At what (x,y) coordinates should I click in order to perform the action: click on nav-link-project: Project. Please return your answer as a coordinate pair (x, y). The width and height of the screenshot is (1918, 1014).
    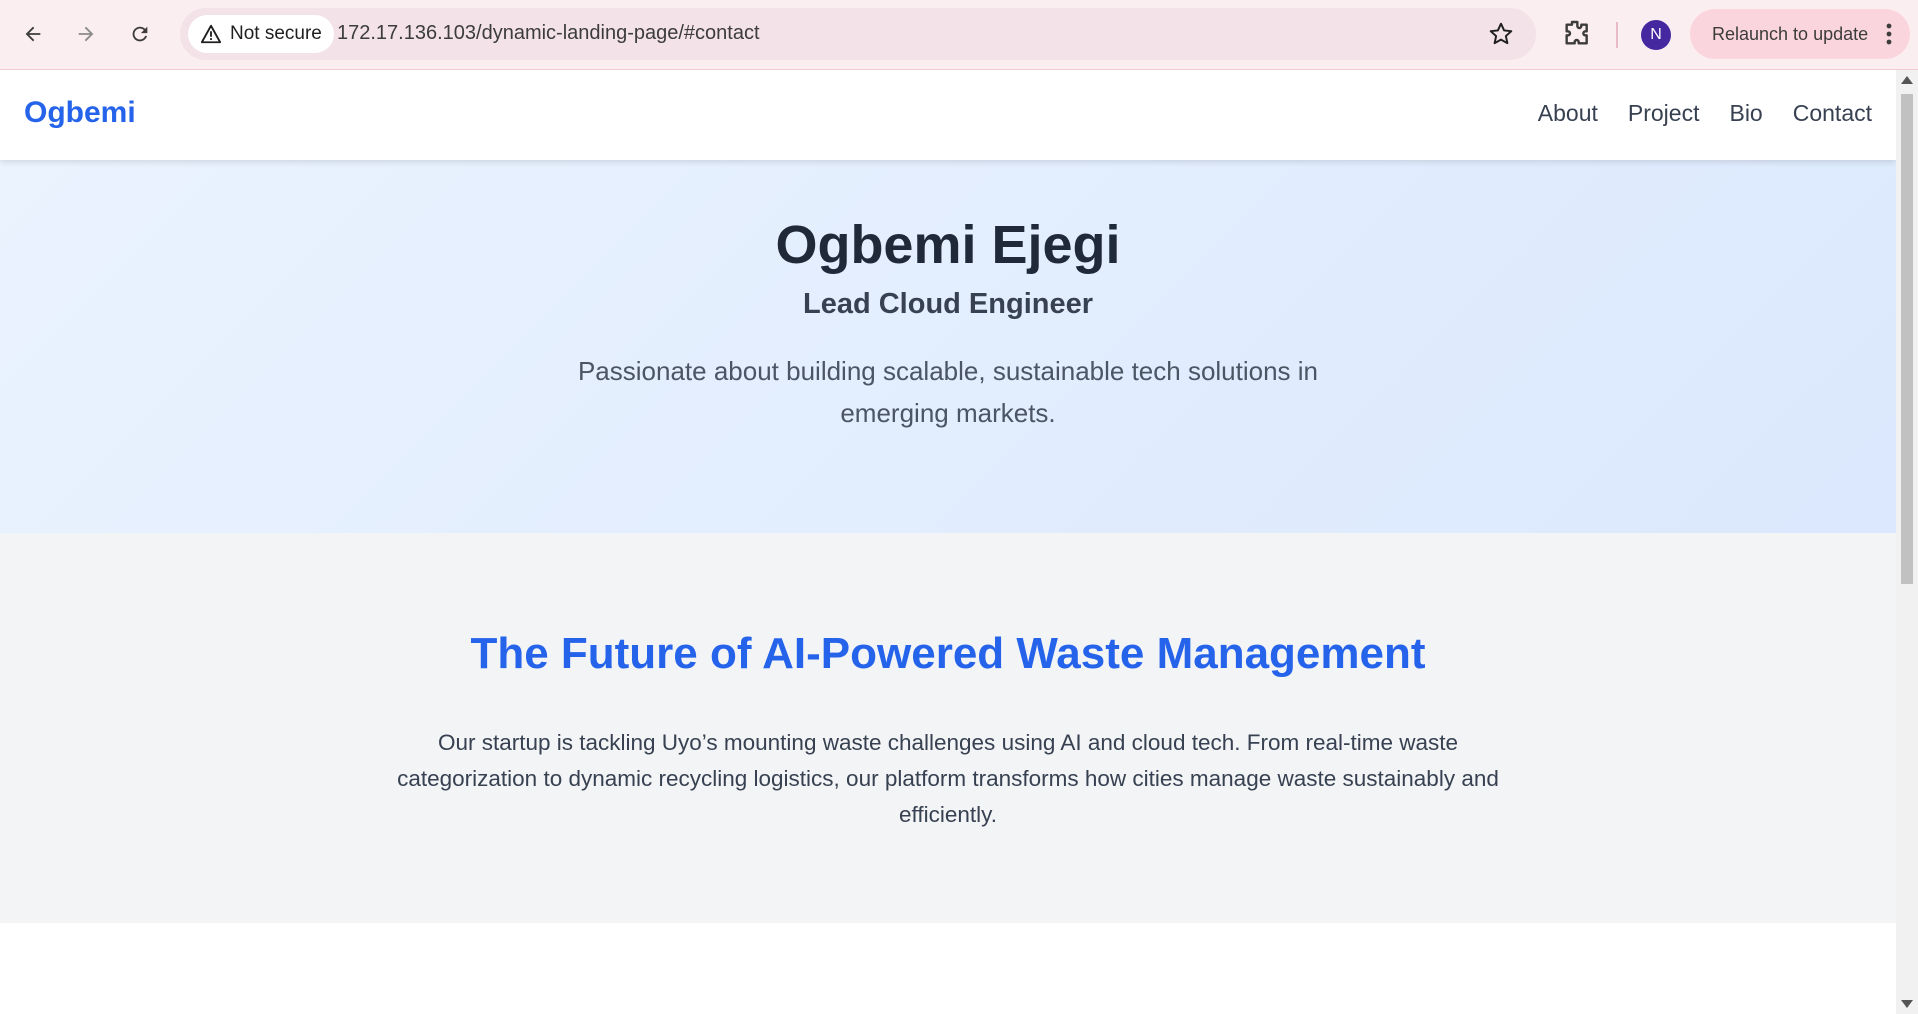
    Looking at the image, I should click on (1664, 113).